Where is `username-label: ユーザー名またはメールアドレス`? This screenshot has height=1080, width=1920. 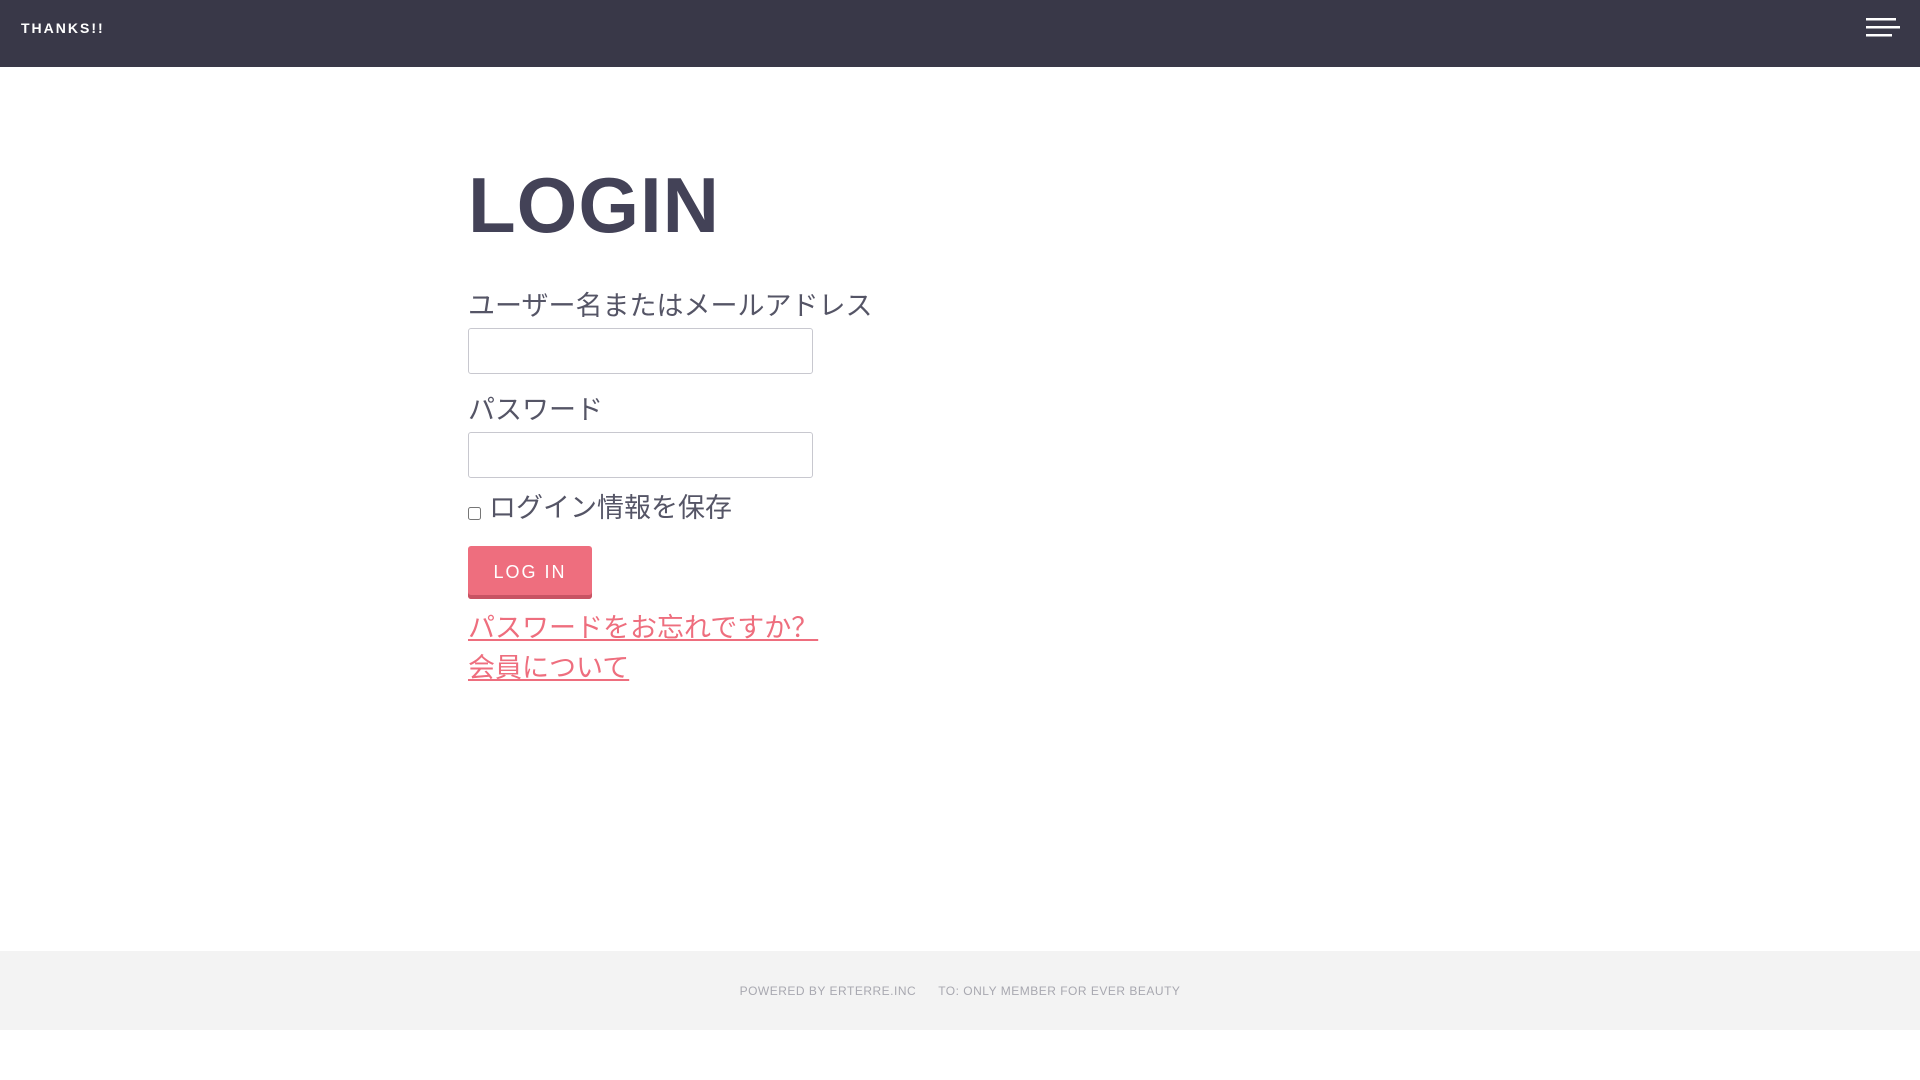
username-label: ユーザー名またはメールアドレス is located at coordinates (670, 306).